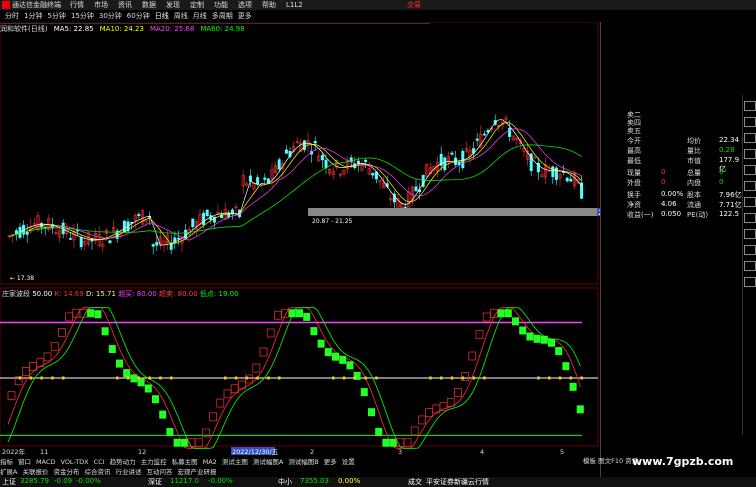  I want to click on date-tick-2: 12, so click(142, 452).